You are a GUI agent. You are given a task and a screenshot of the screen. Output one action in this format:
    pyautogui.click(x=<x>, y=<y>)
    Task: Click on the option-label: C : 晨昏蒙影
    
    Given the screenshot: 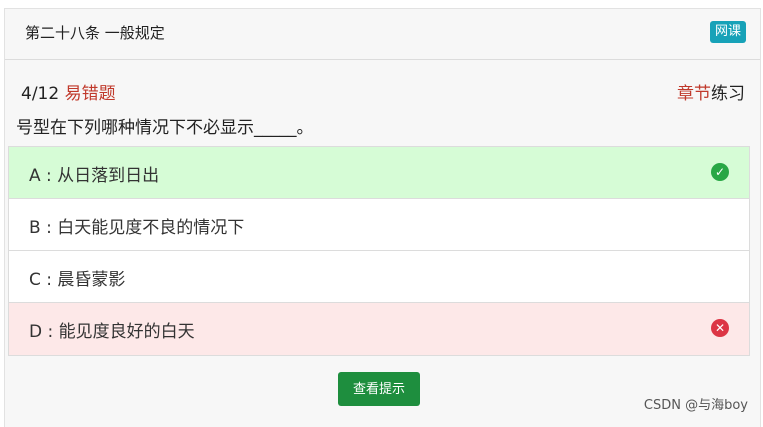 What is the action you would take?
    pyautogui.click(x=77, y=280)
    